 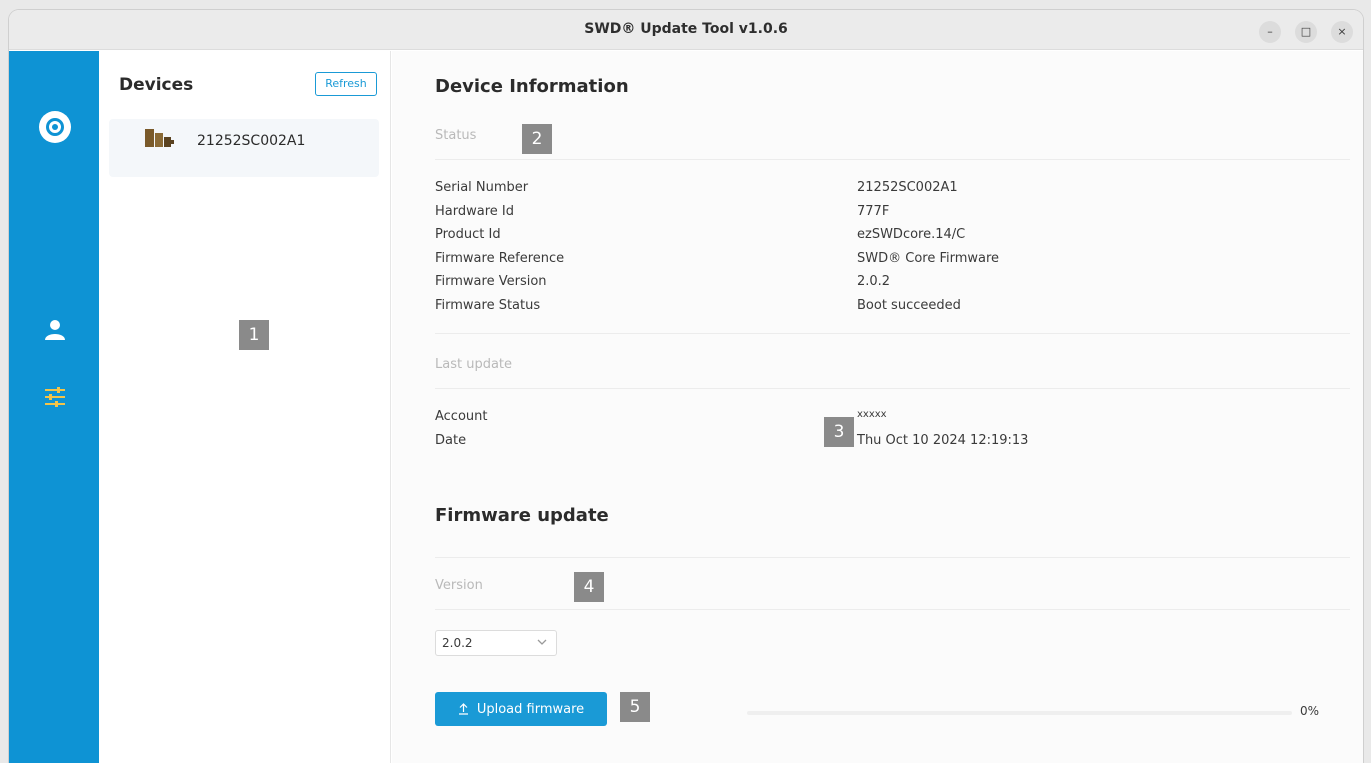 I want to click on upload-firmware-button: Upload firmware, so click(x=521, y=709).